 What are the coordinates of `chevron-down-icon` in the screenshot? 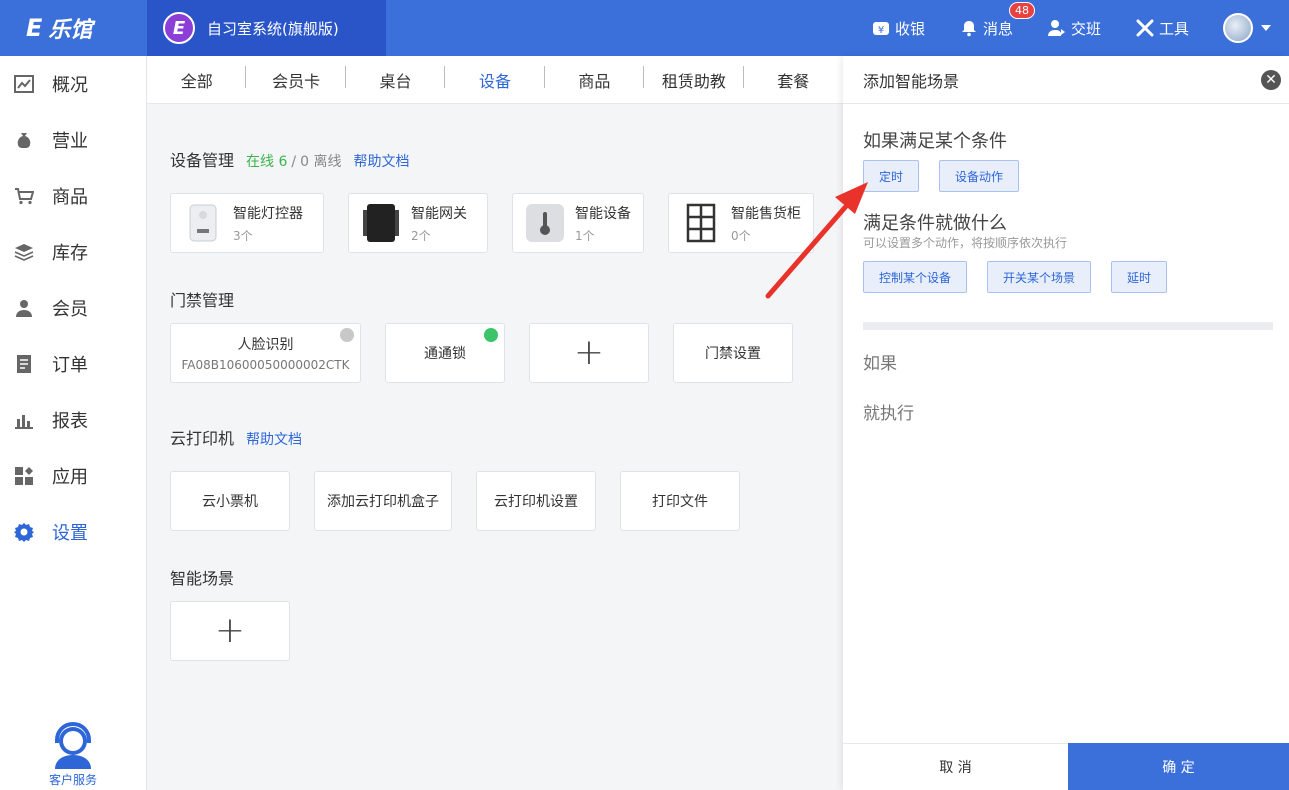 It's located at (1266, 28).